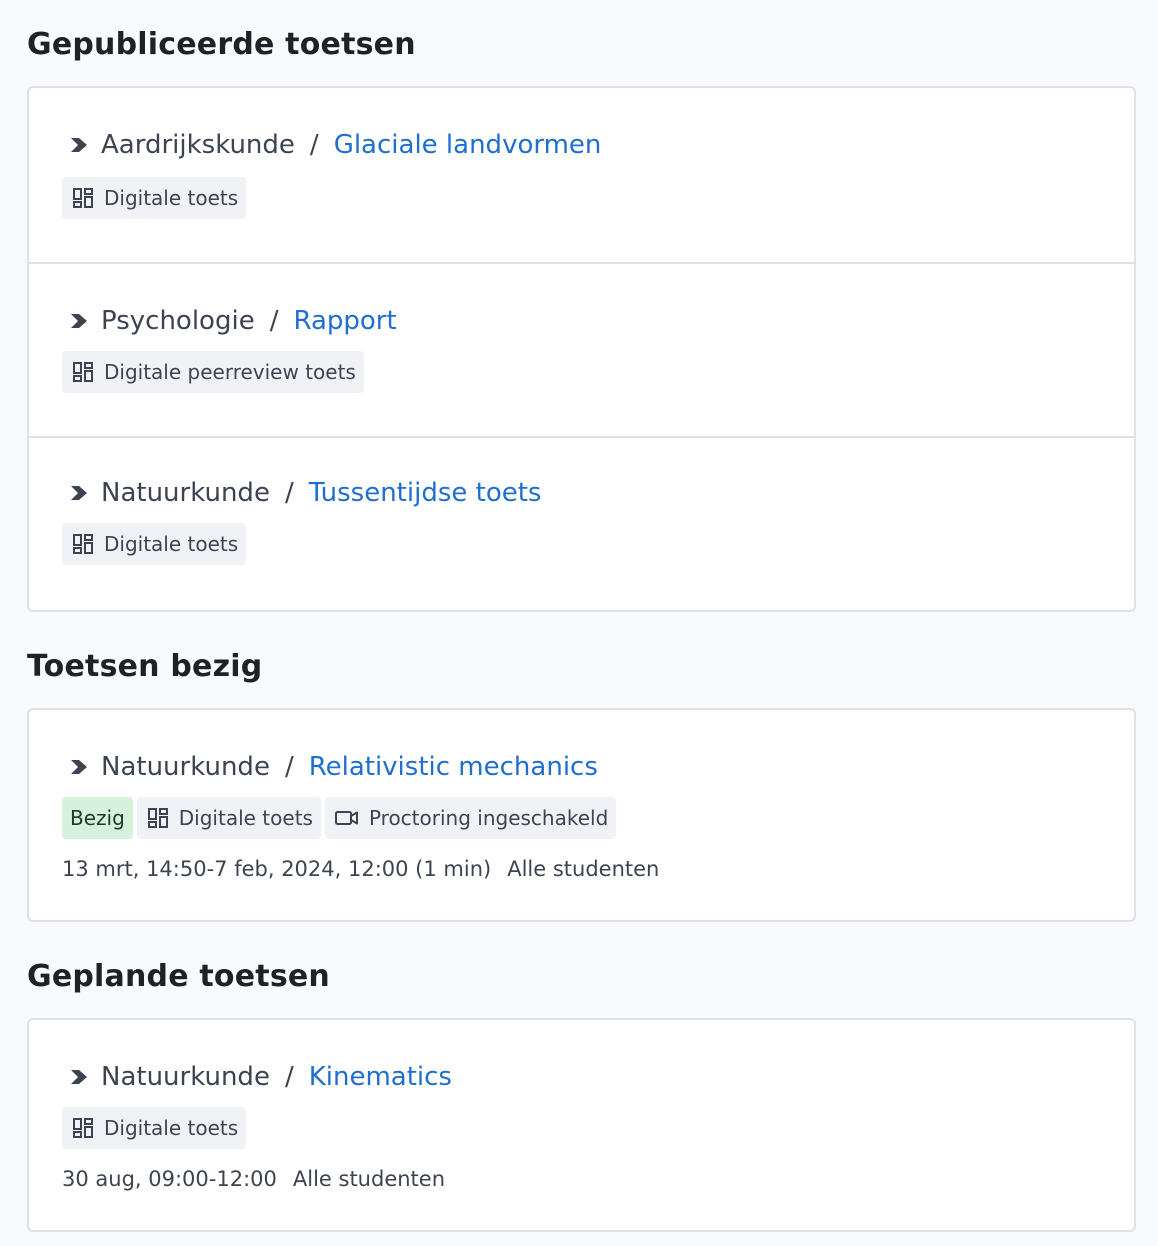 The height and width of the screenshot is (1246, 1158). I want to click on schedule-text: 30 aug, 09:00-12:00, so click(169, 1179).